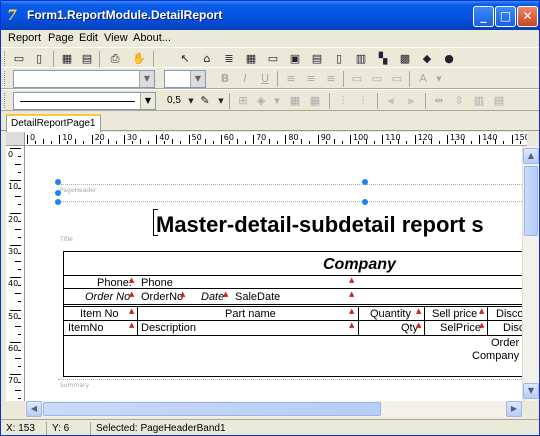 The width and height of the screenshot is (540, 436). I want to click on horizontal-ruler: 0 10 20 30 40 50 60 70 80 90 100 110 120 130 140 150, so click(276, 139).